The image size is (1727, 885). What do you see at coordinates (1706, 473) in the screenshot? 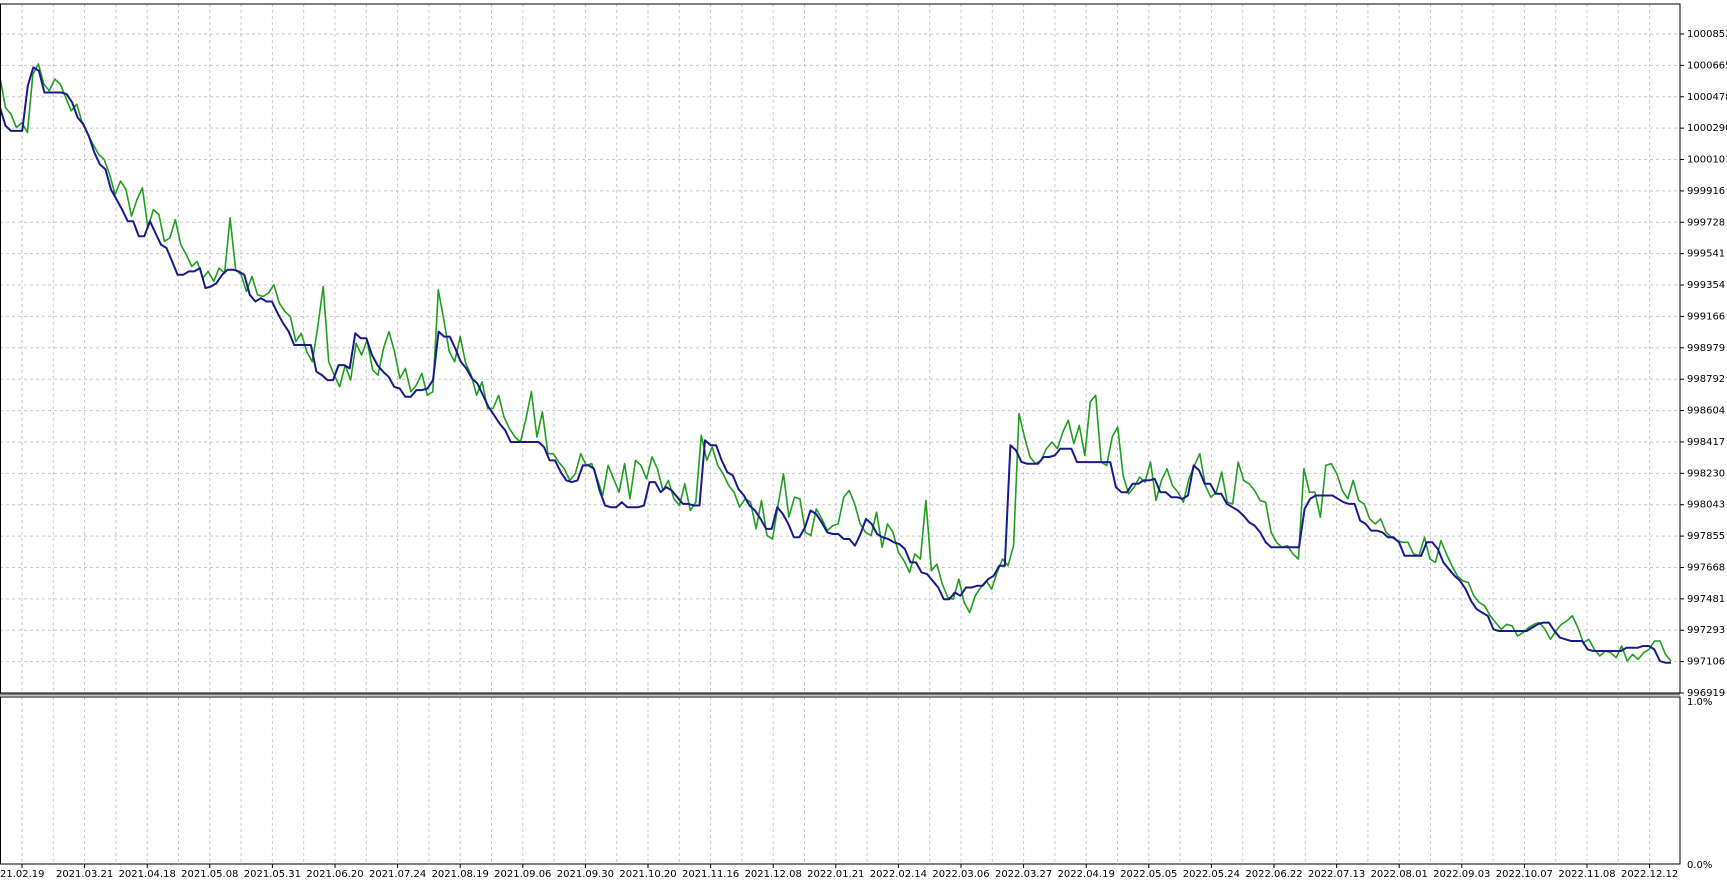
I see `y-tick-label: 998230` at bounding box center [1706, 473].